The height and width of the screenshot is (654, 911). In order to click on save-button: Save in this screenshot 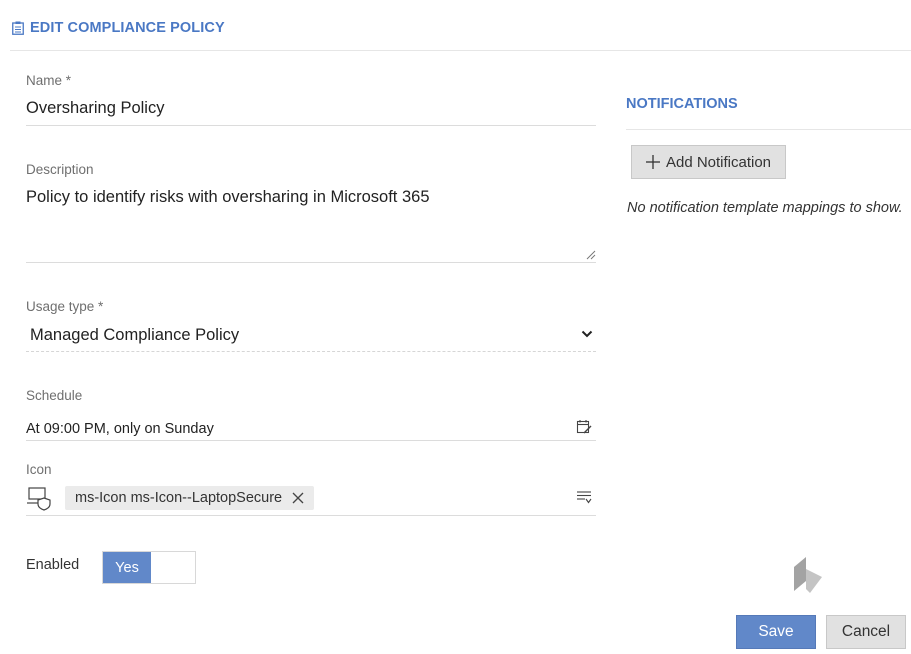, I will do `click(776, 632)`.